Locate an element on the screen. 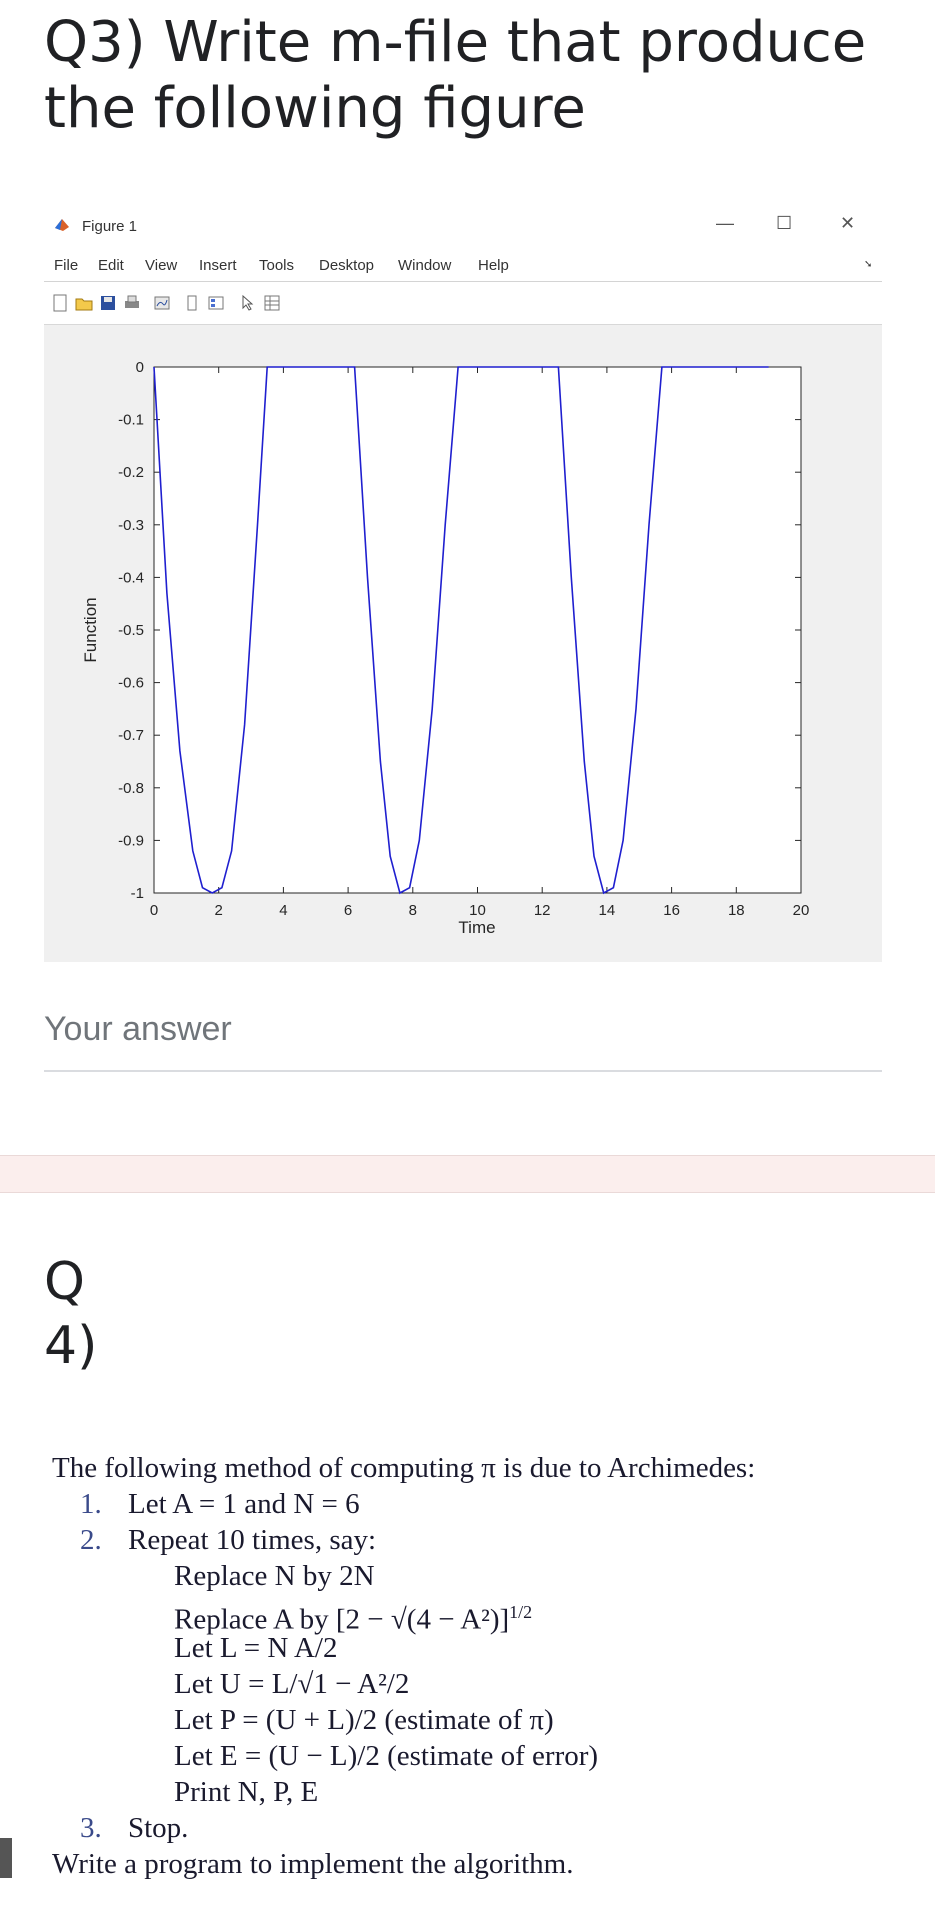  step-1-text: Let A = 1 and N = 6 is located at coordinates (244, 1504).